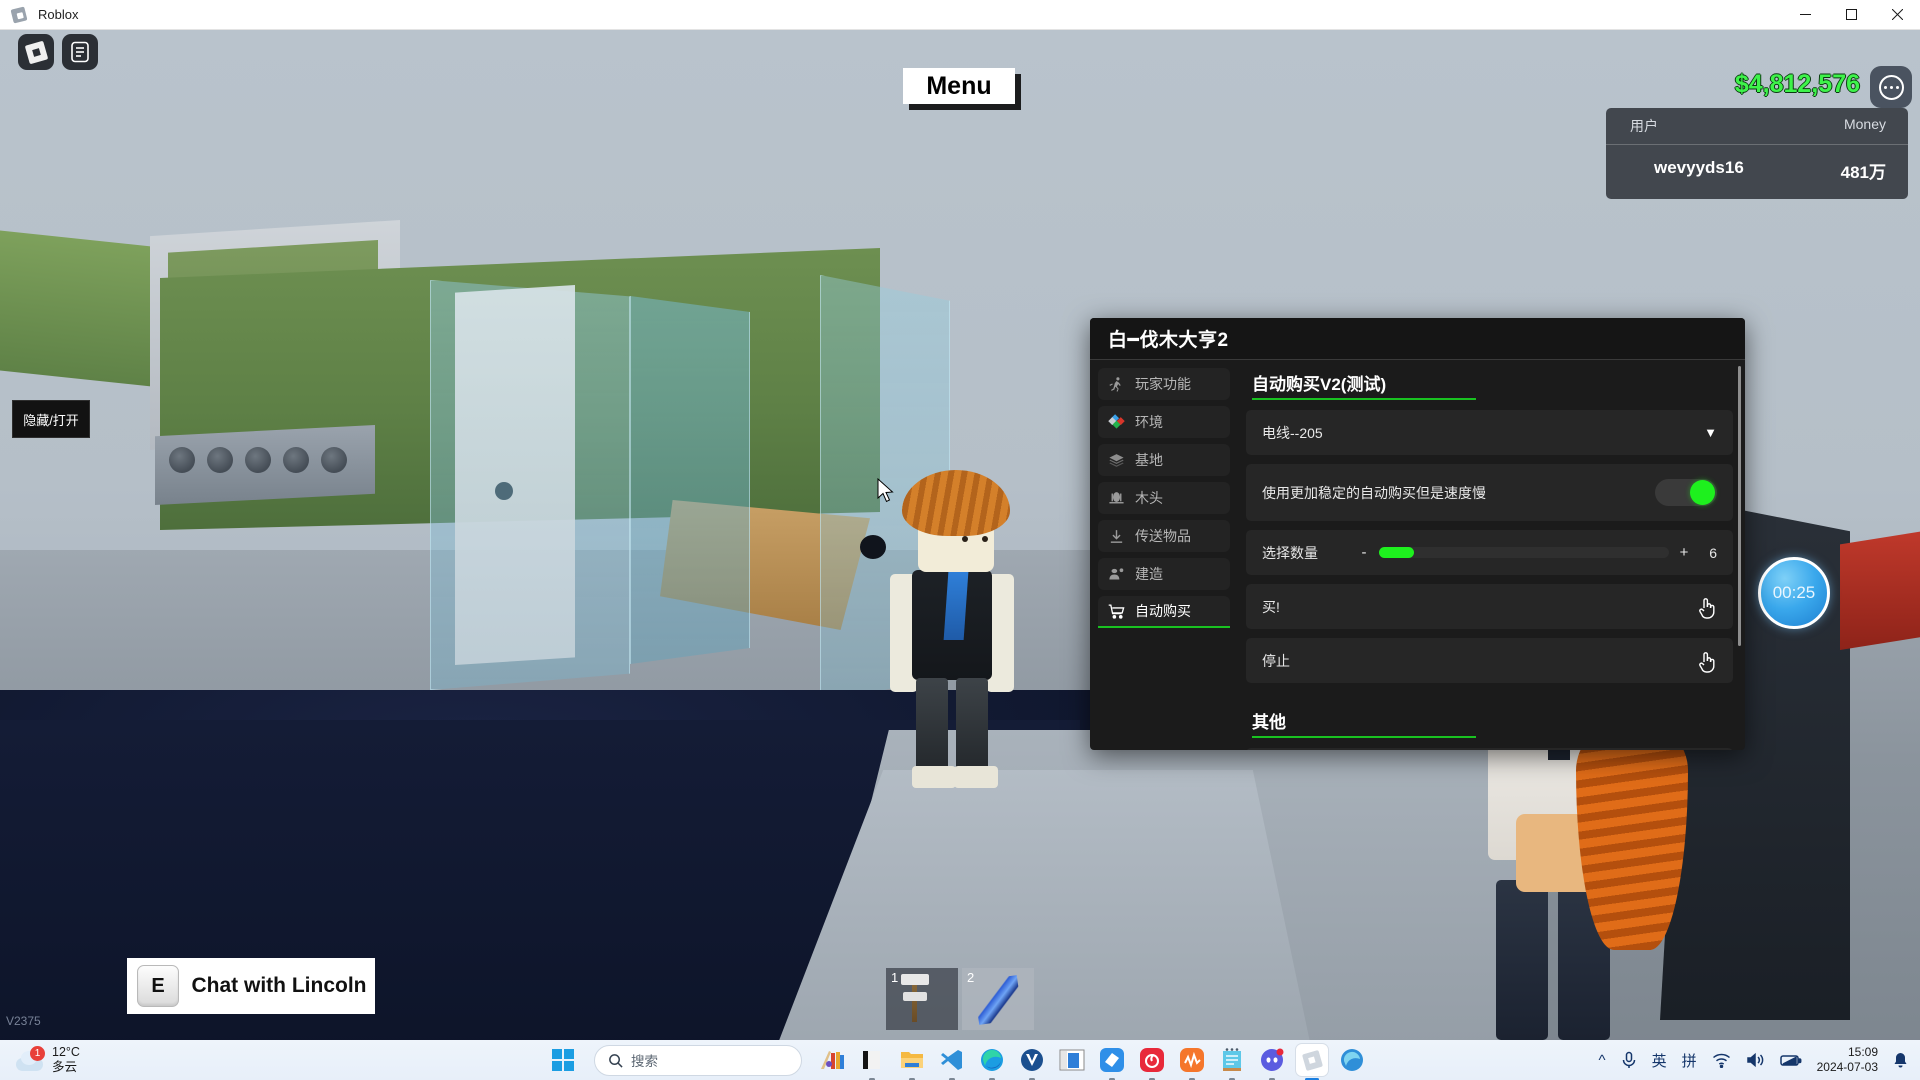  I want to click on more-icon, so click(1891, 87).